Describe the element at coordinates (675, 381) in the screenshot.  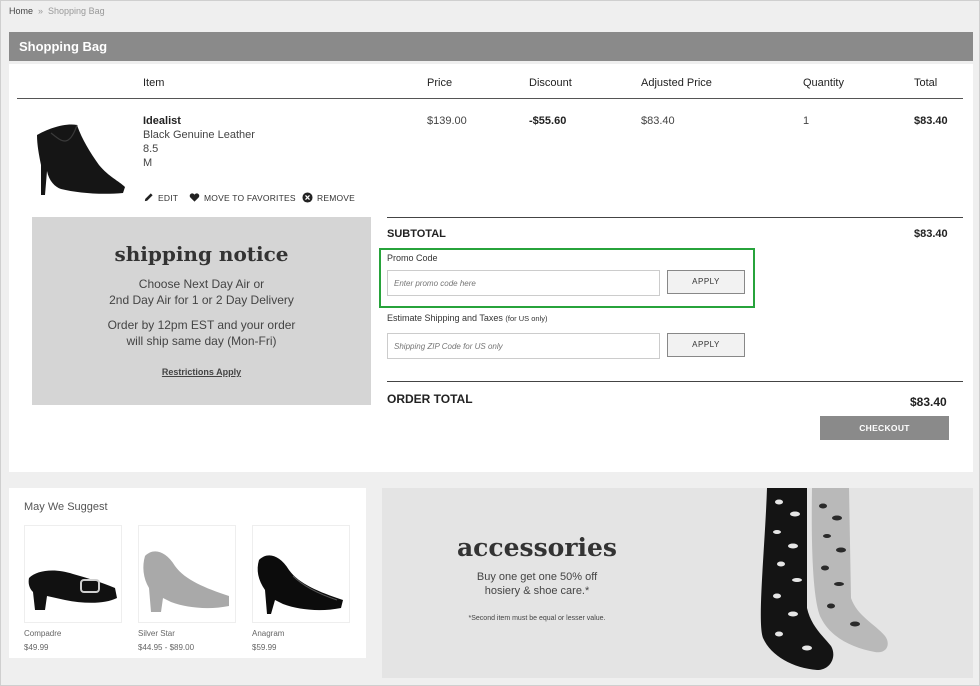
I see `order-total-divider` at that location.